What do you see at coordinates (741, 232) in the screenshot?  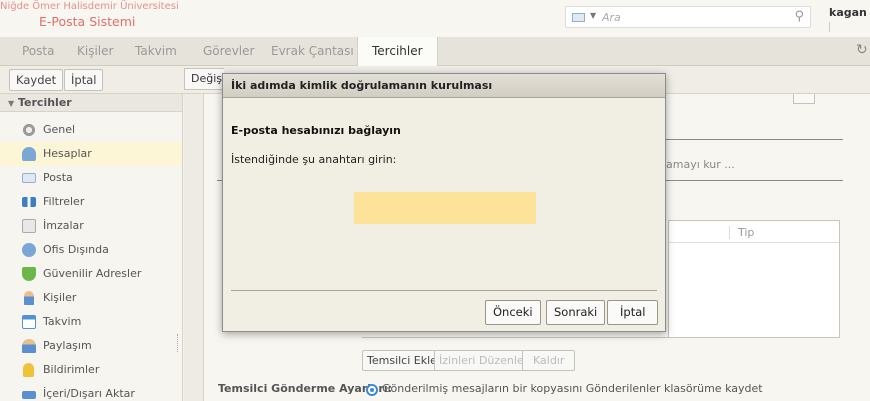 I see `column-header-tip: Tip` at bounding box center [741, 232].